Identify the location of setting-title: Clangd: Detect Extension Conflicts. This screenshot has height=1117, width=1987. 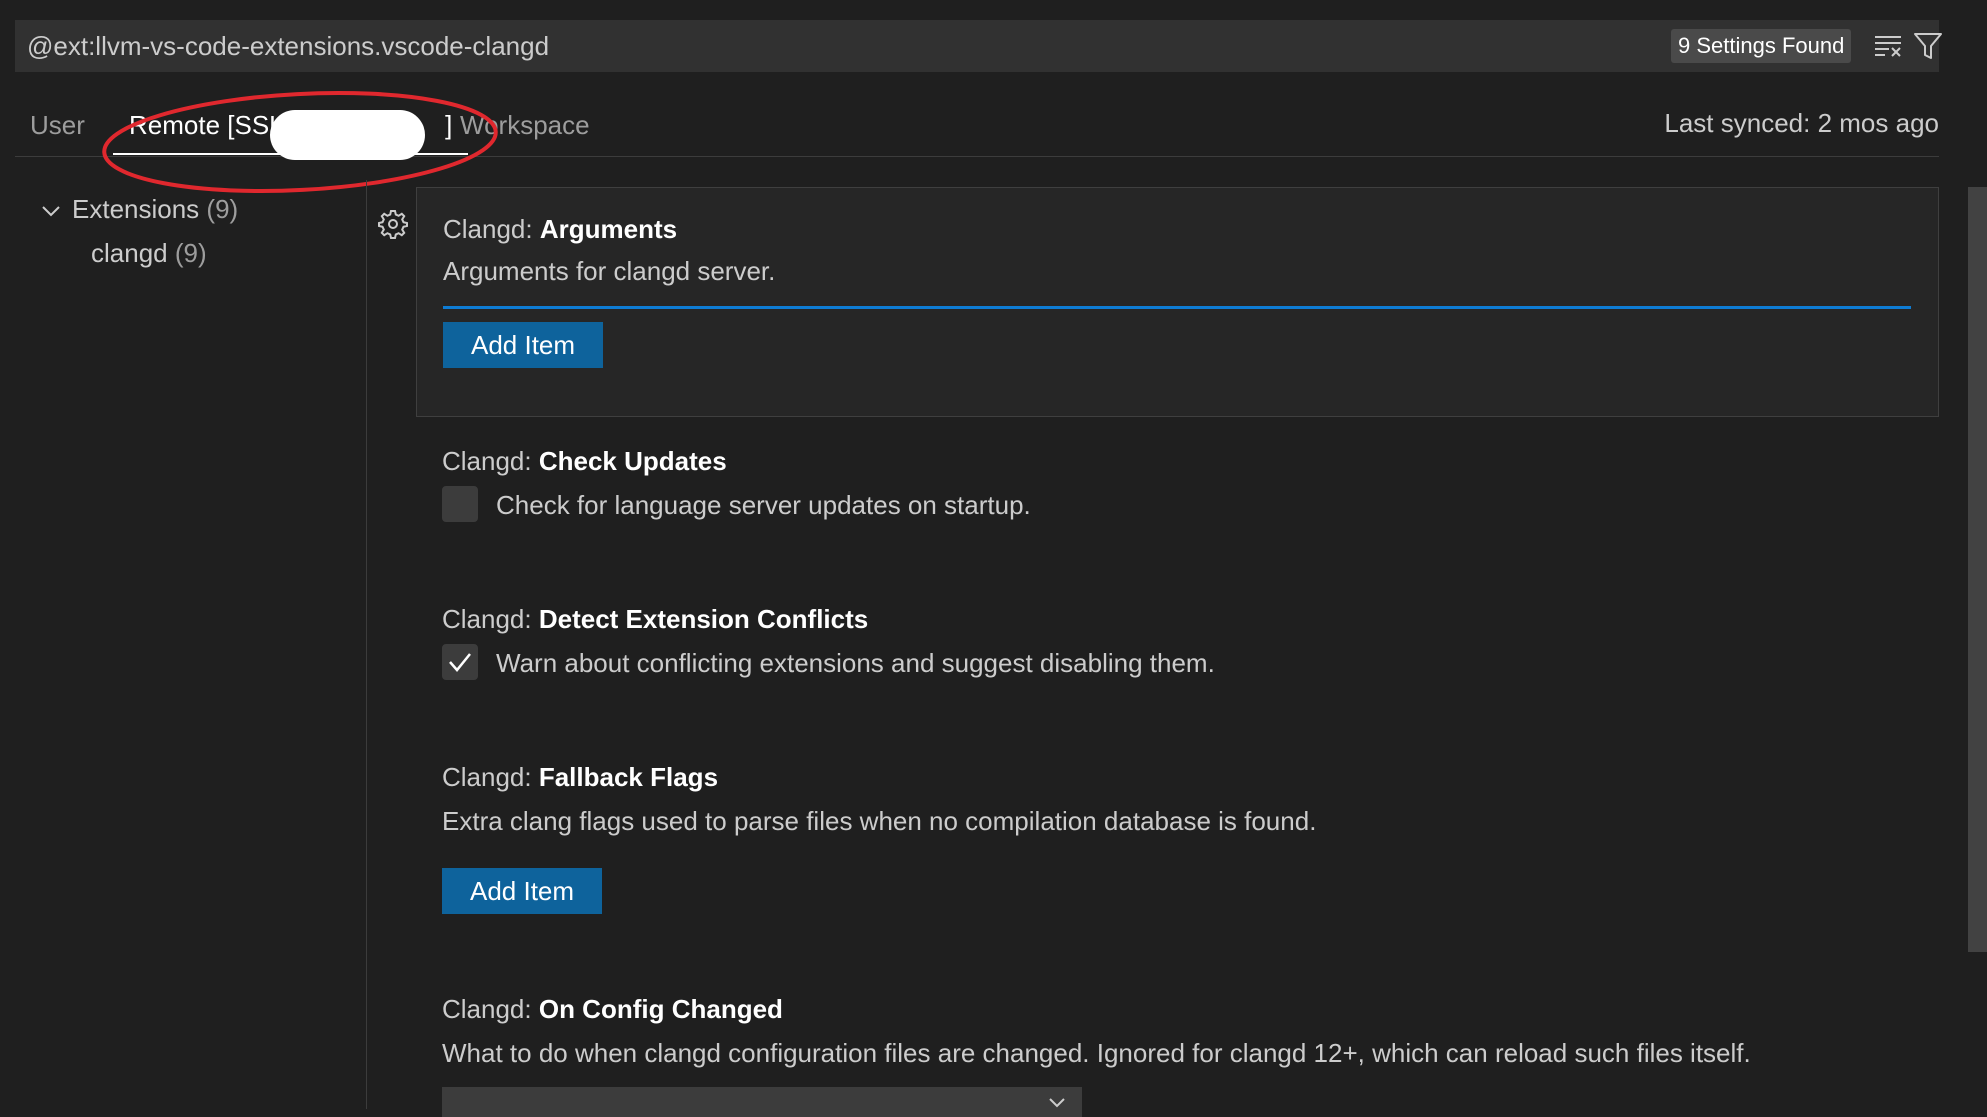
(655, 619).